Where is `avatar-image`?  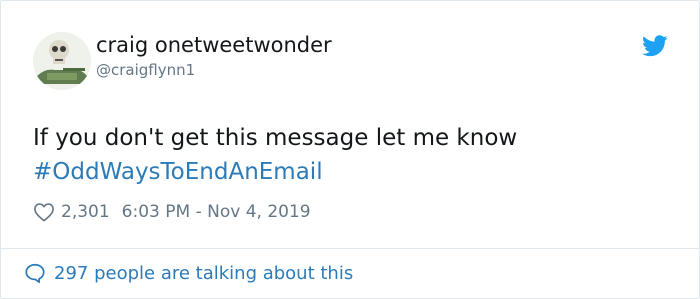 avatar-image is located at coordinates (62, 61).